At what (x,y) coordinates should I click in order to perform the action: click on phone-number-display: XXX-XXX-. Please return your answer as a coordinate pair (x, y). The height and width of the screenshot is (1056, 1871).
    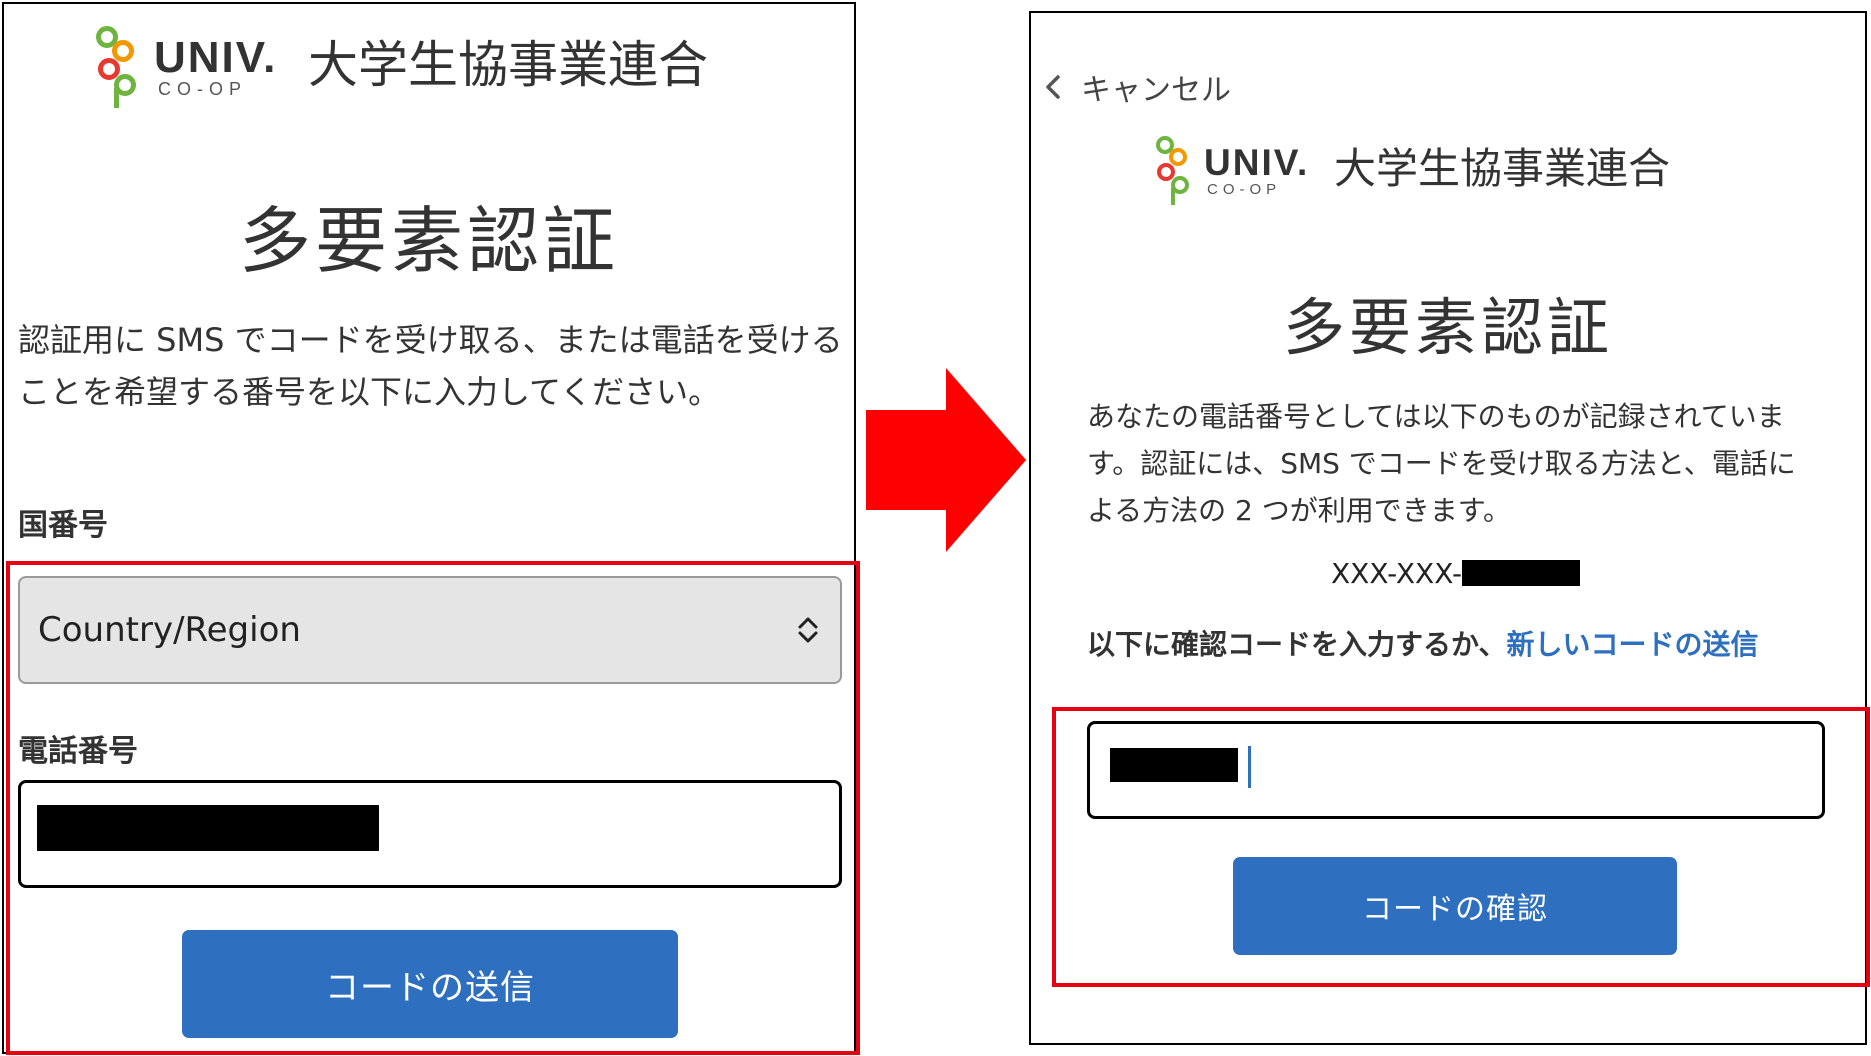
    Looking at the image, I should click on (1456, 573).